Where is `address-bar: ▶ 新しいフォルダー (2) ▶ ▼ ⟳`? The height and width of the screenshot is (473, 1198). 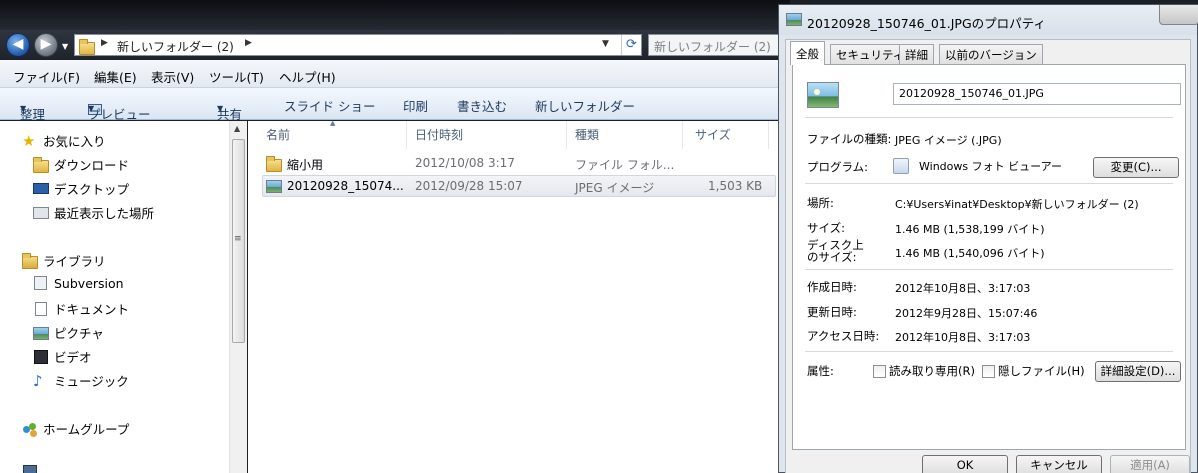
address-bar: ▶ 新しいフォルダー (2) ▶ ▼ ⟳ is located at coordinates (358, 45).